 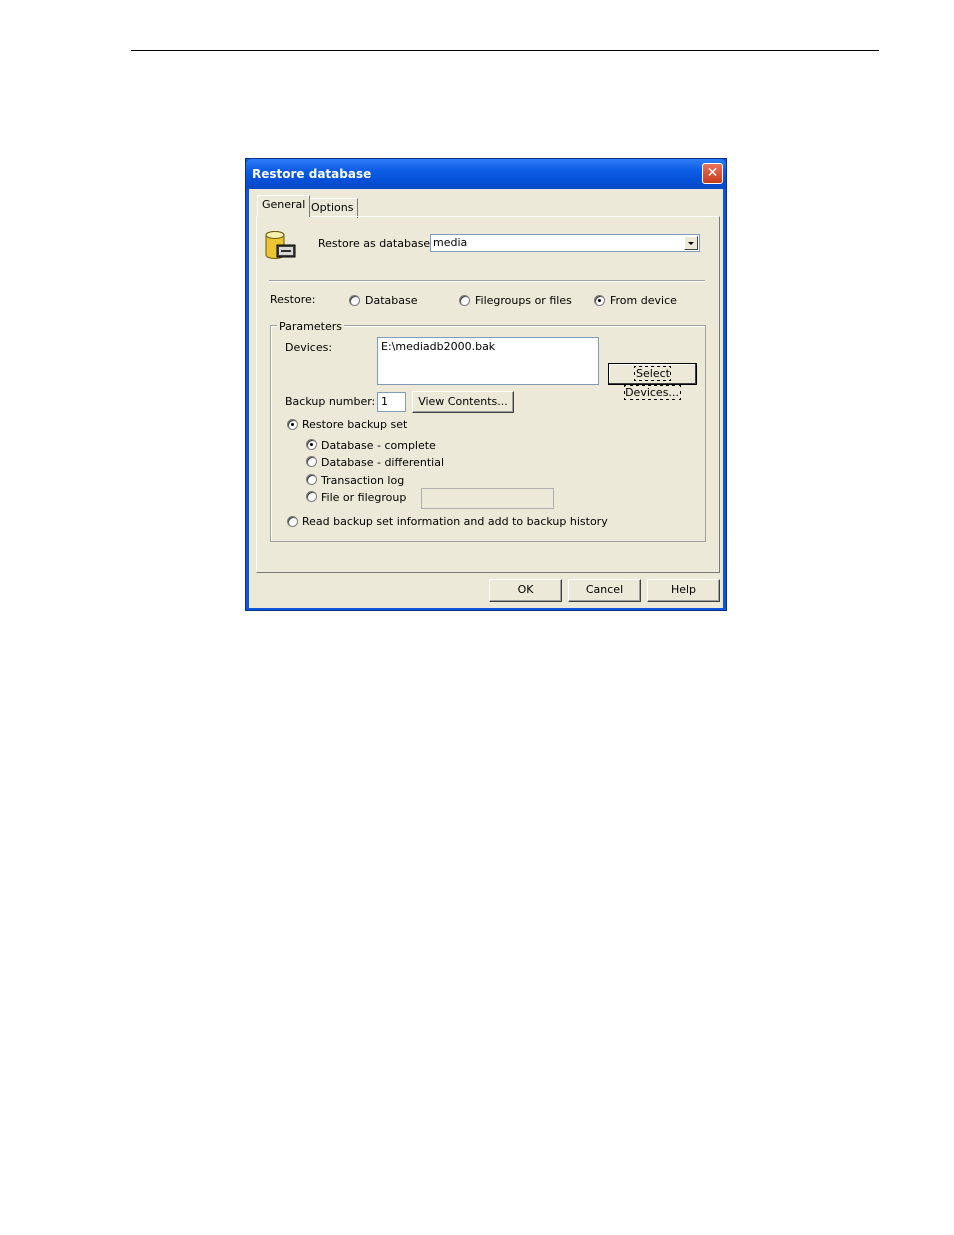 I want to click on file-or-filegroup-label: File or filegroup, so click(x=363, y=497).